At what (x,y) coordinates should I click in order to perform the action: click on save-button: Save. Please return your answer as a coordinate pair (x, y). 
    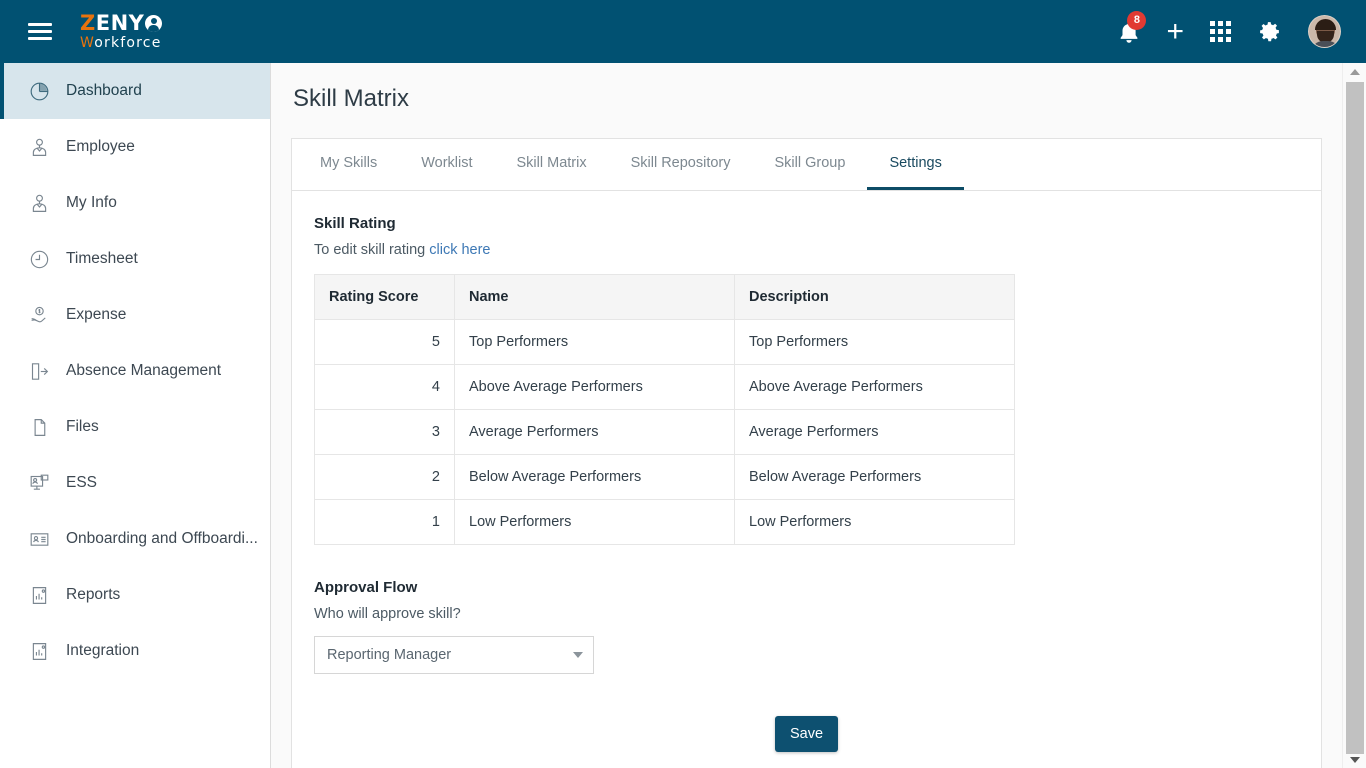
    Looking at the image, I should click on (806, 734).